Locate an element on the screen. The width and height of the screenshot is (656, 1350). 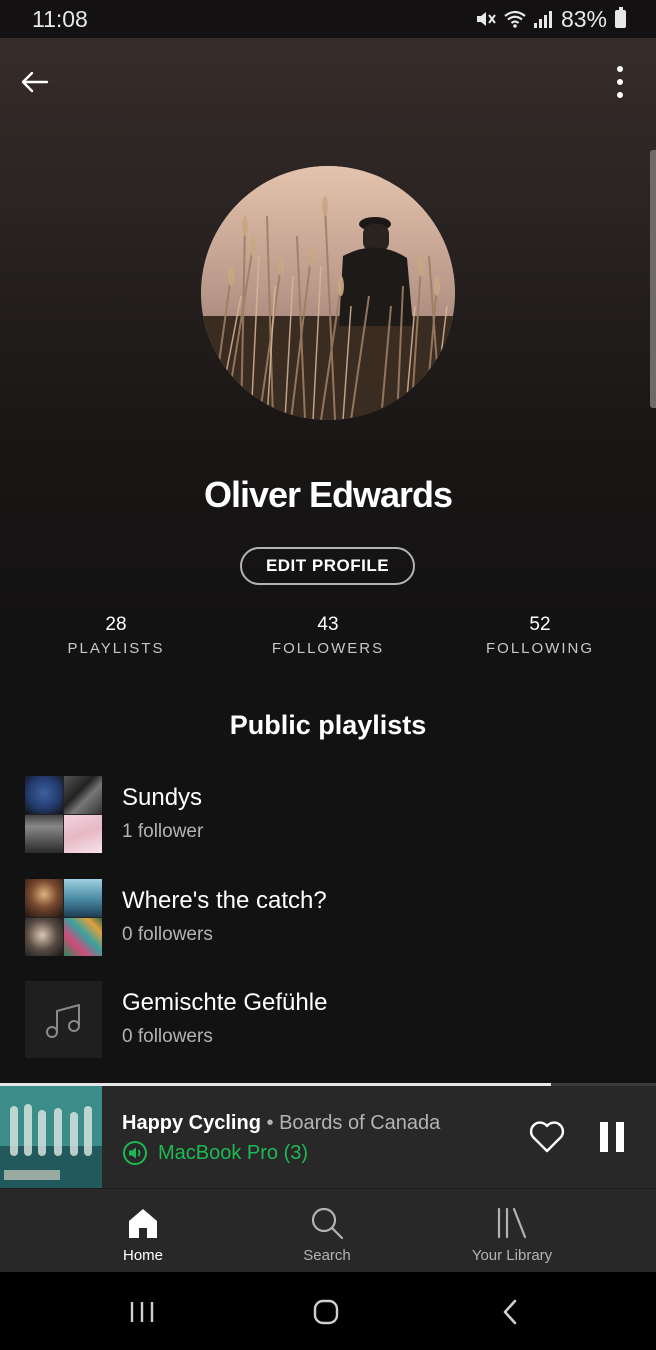
playlist-followers: 1 follower is located at coordinates (163, 831).